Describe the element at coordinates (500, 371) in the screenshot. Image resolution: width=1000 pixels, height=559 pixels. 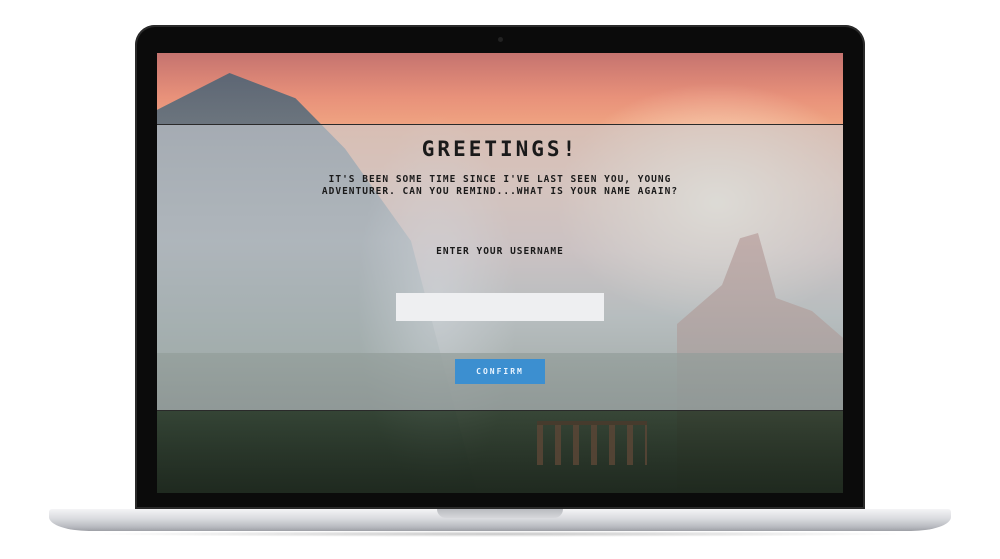
I see `confirm-button: CONFIRM` at that location.